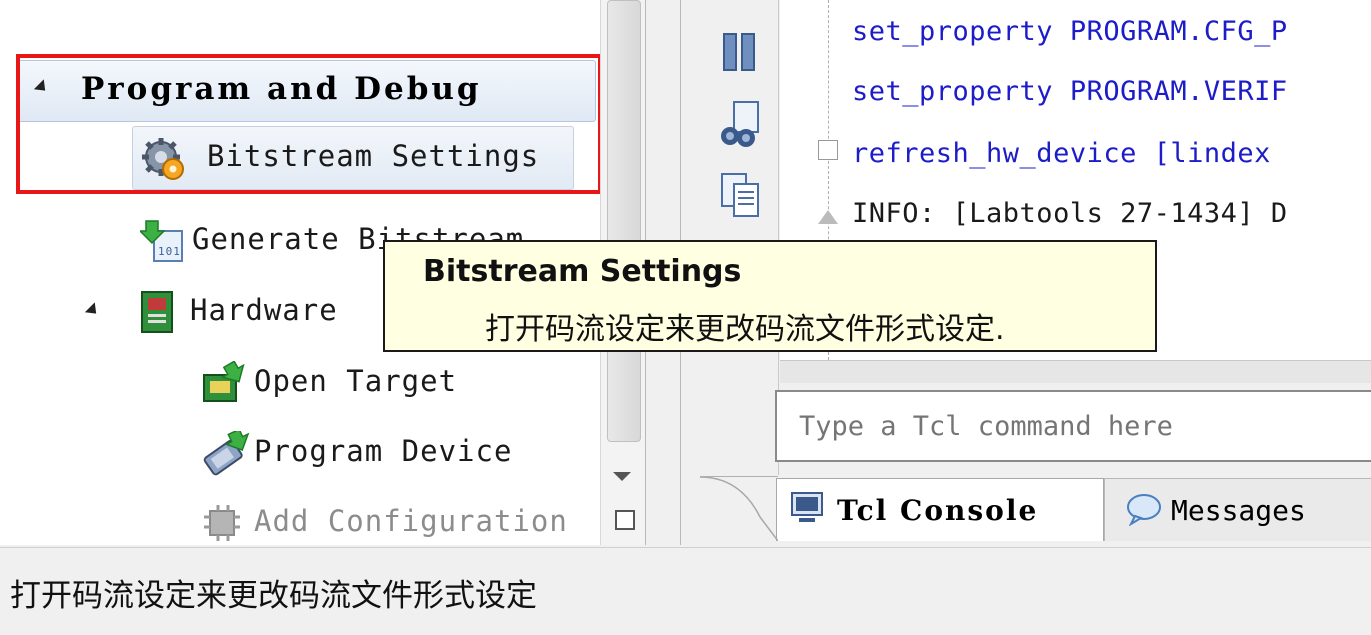  What do you see at coordinates (226, 452) in the screenshot?
I see `program-device-icon` at bounding box center [226, 452].